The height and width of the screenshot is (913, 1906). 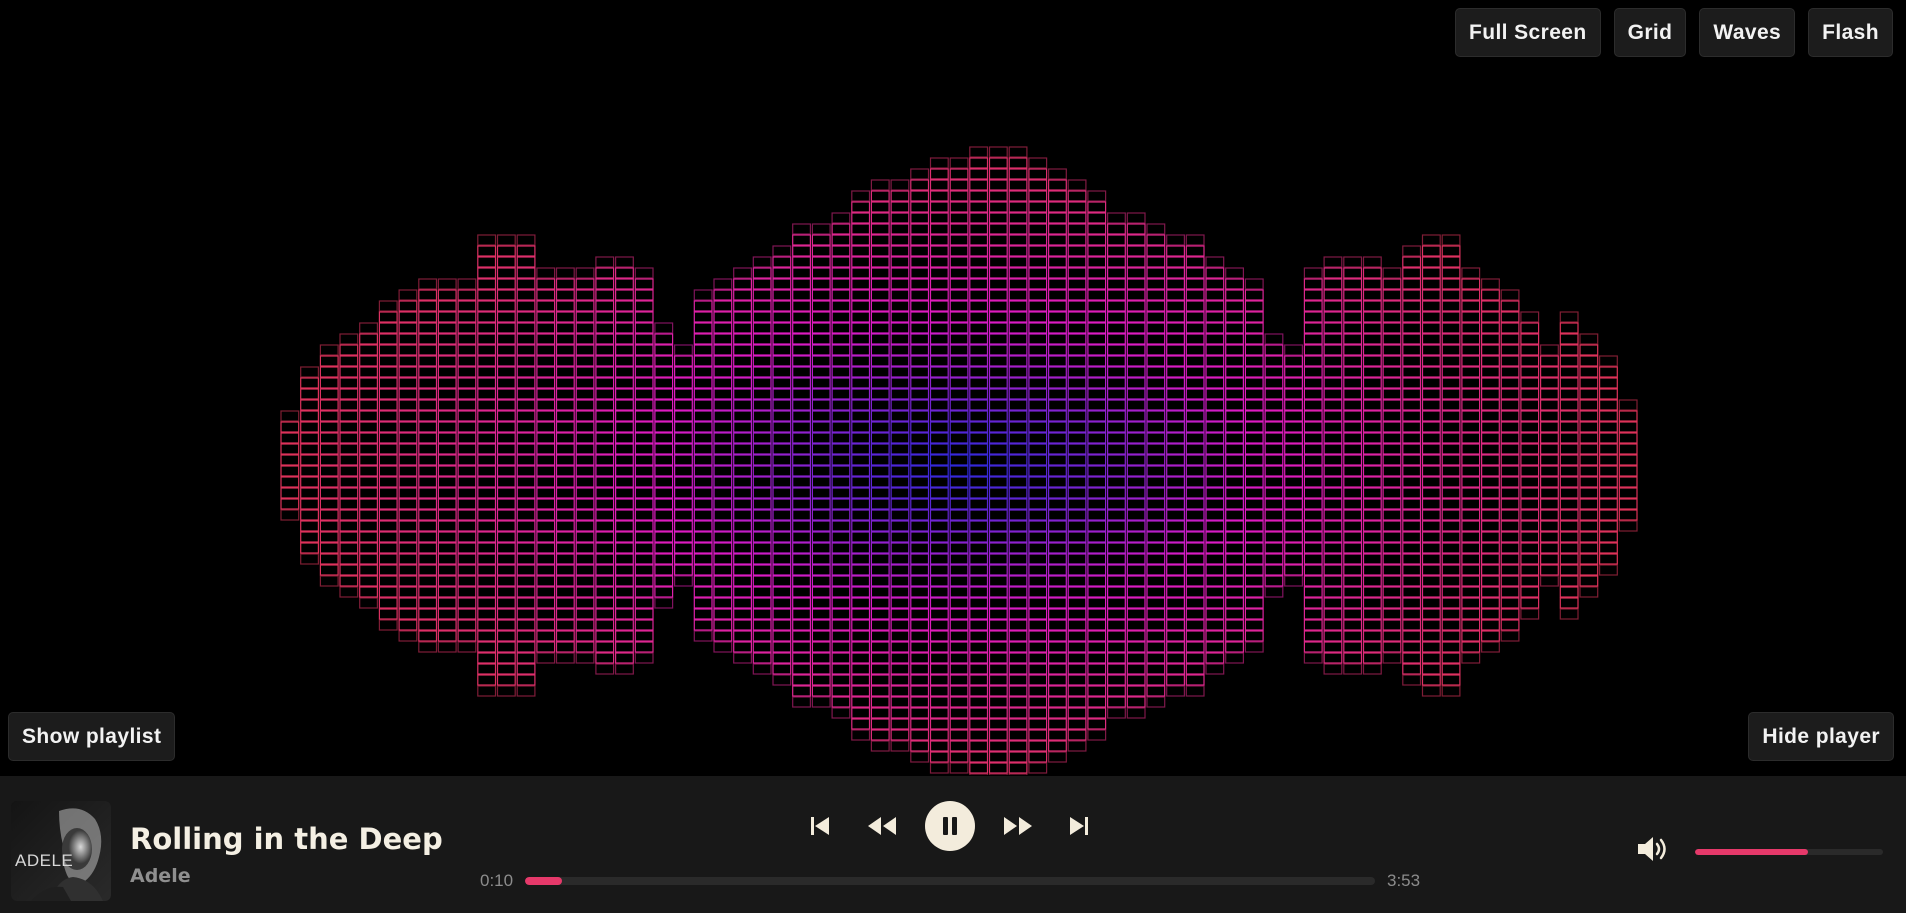 What do you see at coordinates (1653, 849) in the screenshot?
I see `volume-button` at bounding box center [1653, 849].